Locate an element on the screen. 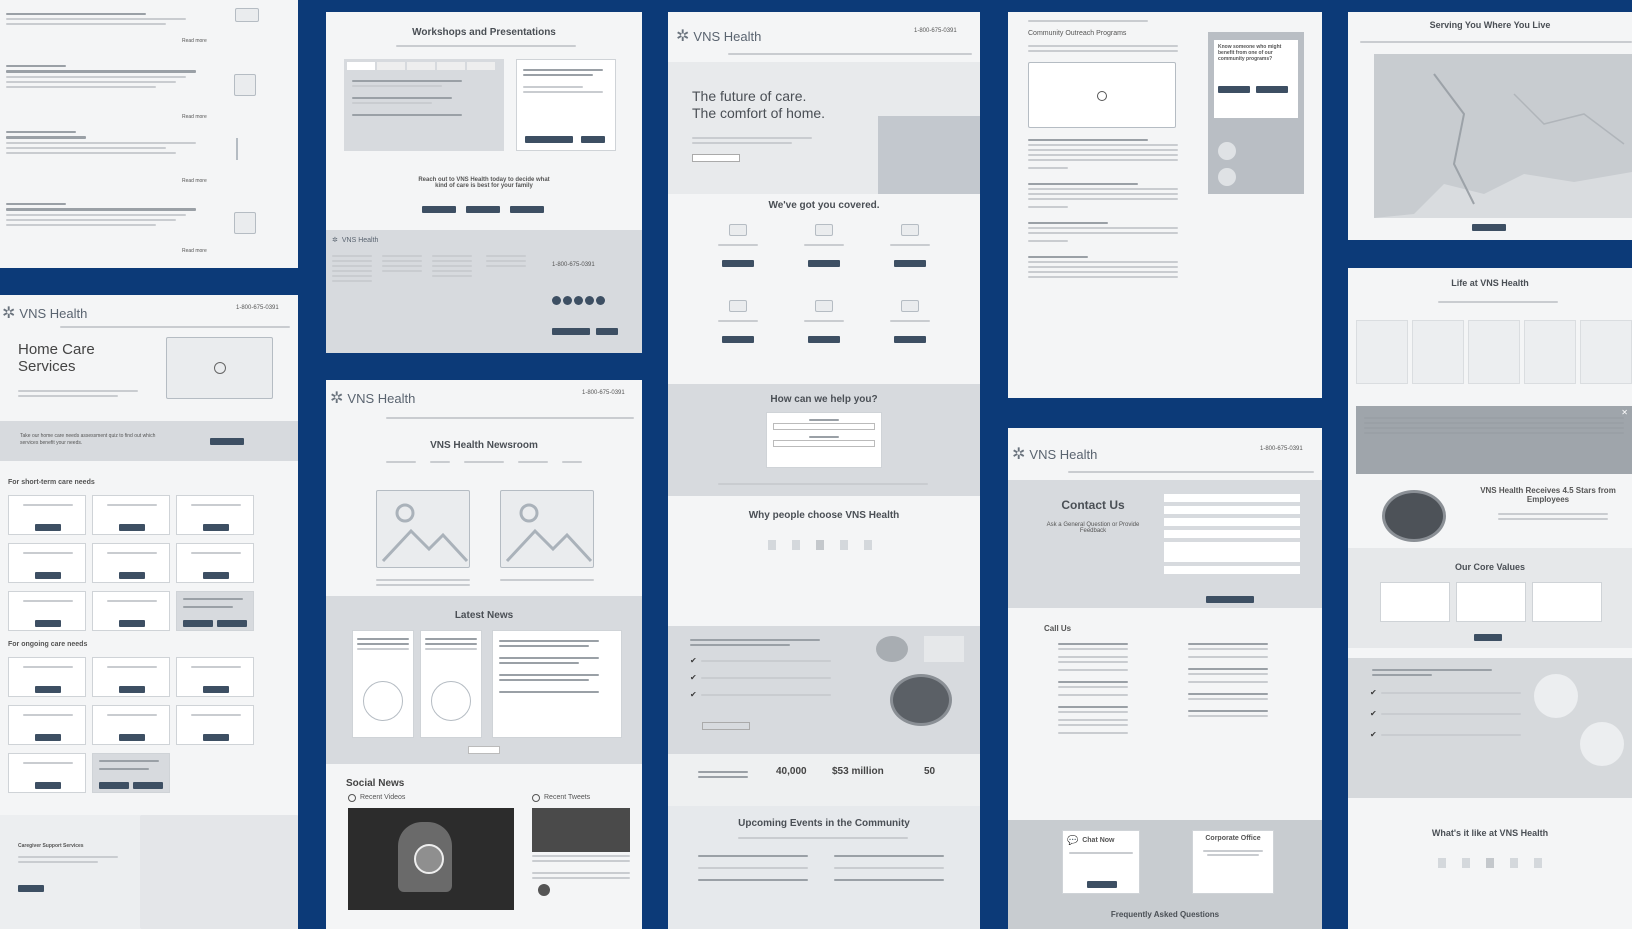  section-title: Why people choose VNS Health is located at coordinates (824, 515).